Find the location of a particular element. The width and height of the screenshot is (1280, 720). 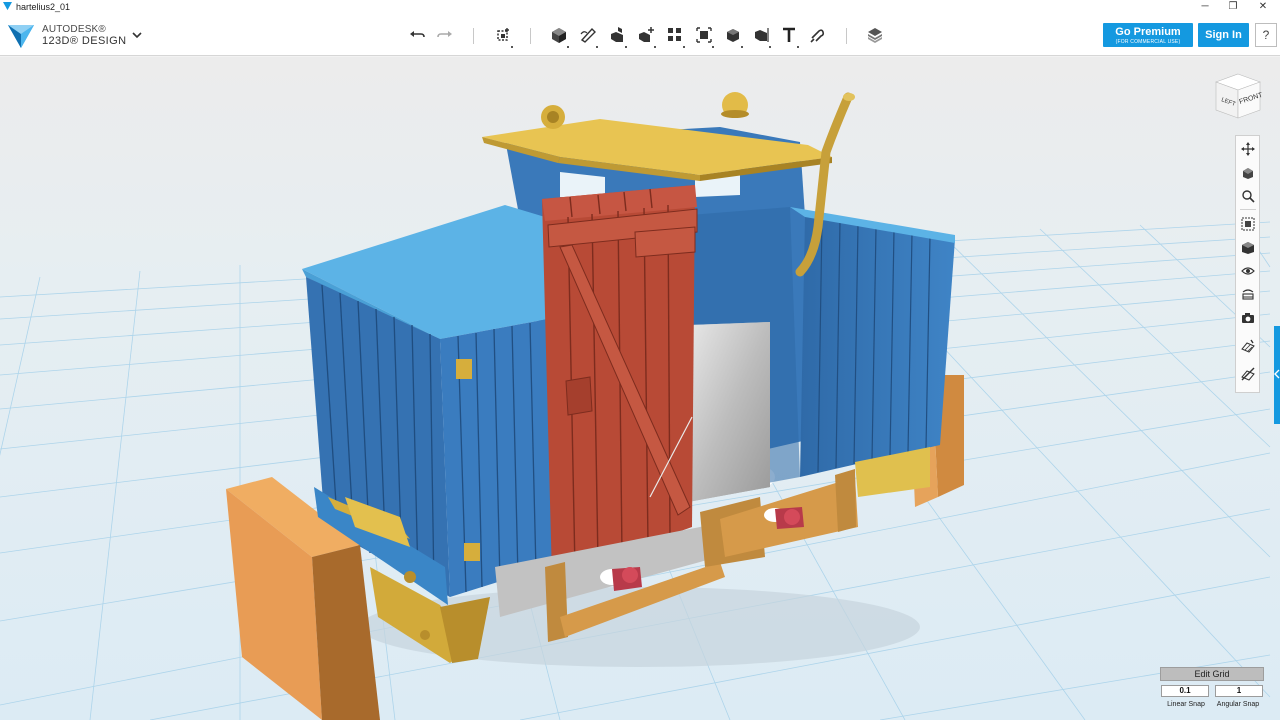

go-premium-button: Go Premium (FOR COMMERCIAL USE) is located at coordinates (1148, 35).